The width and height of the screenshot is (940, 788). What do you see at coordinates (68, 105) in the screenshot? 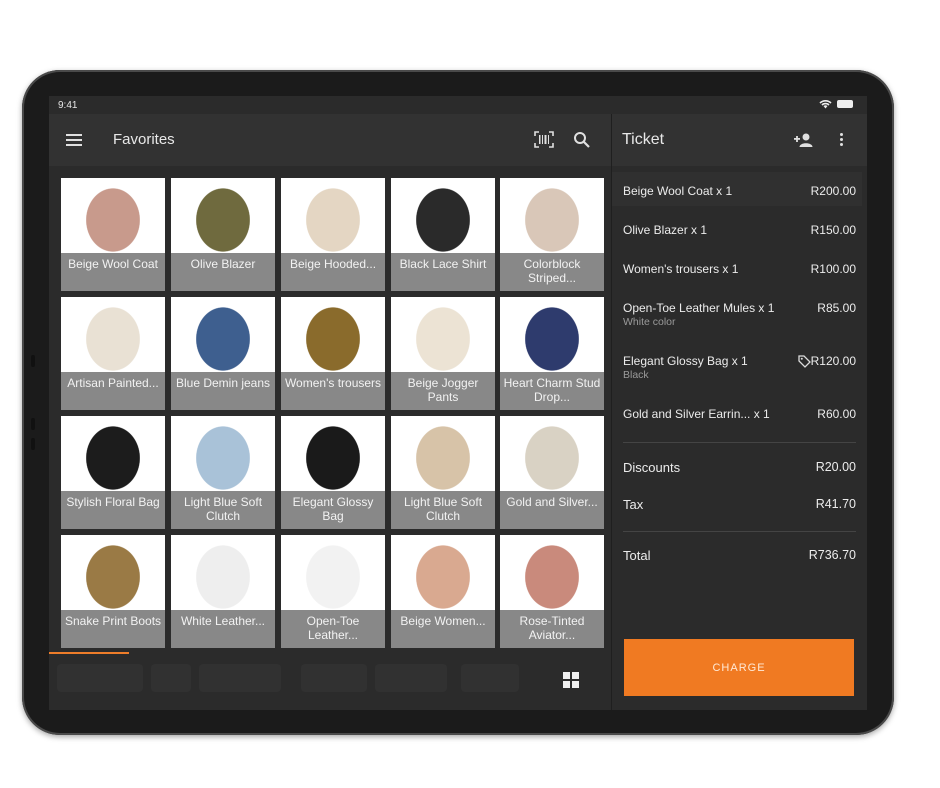
I see `status-time: 9:41` at bounding box center [68, 105].